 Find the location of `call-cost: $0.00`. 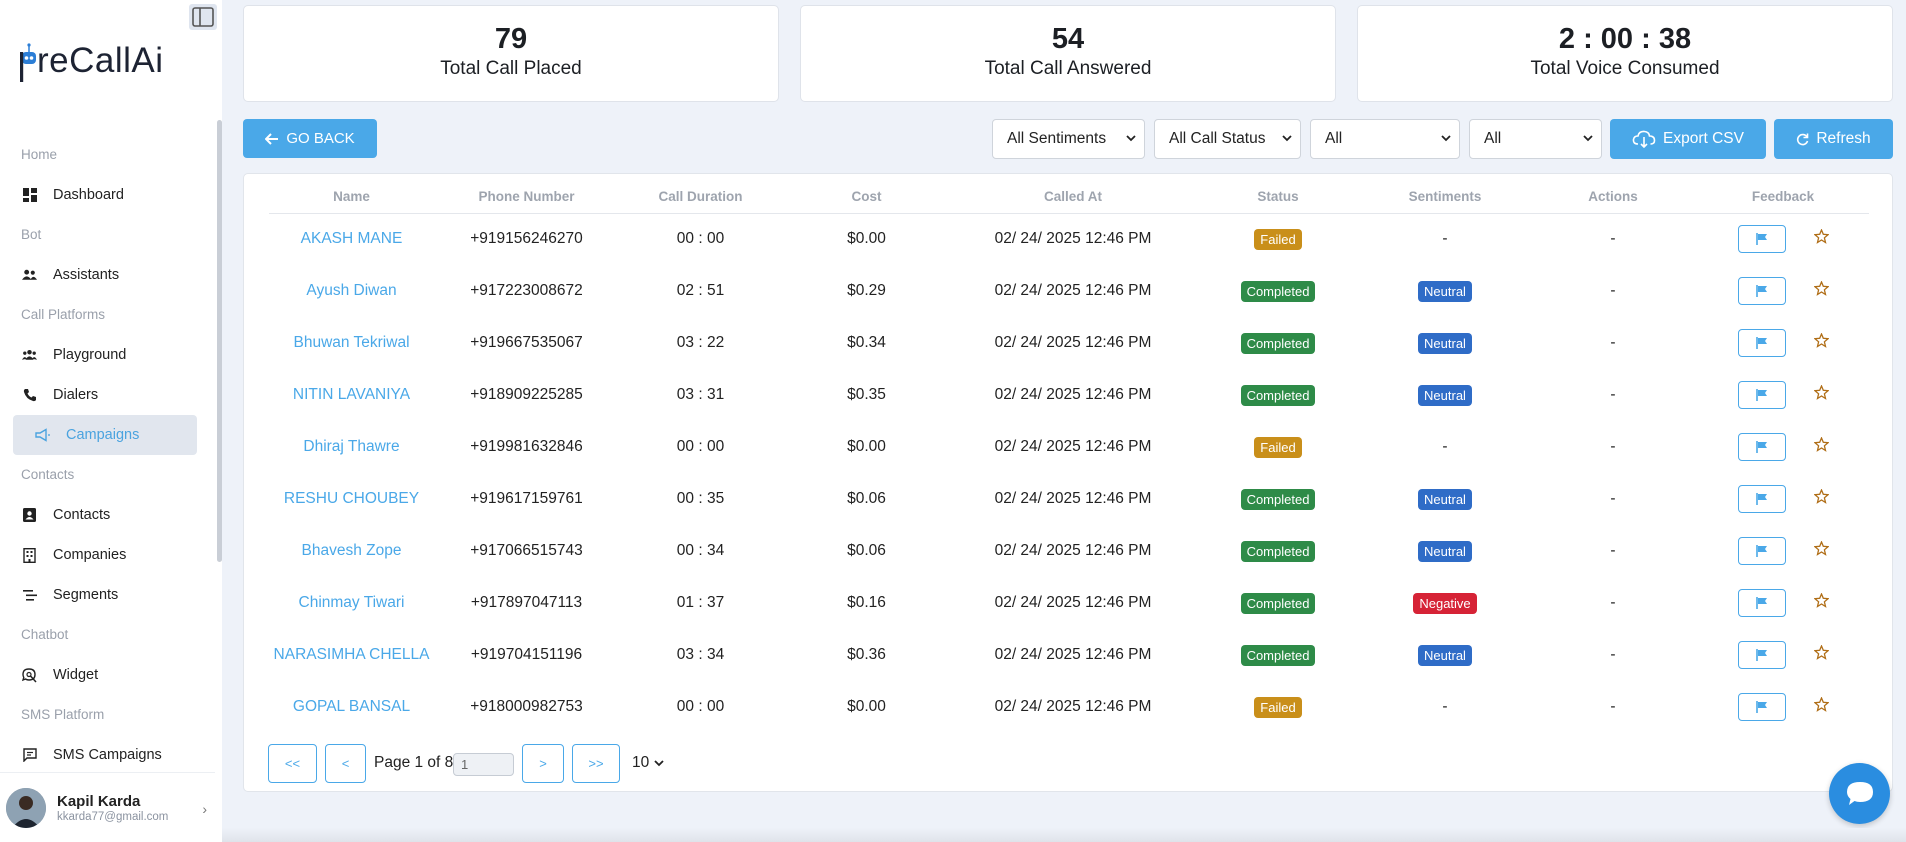

call-cost: $0.00 is located at coordinates (866, 446).